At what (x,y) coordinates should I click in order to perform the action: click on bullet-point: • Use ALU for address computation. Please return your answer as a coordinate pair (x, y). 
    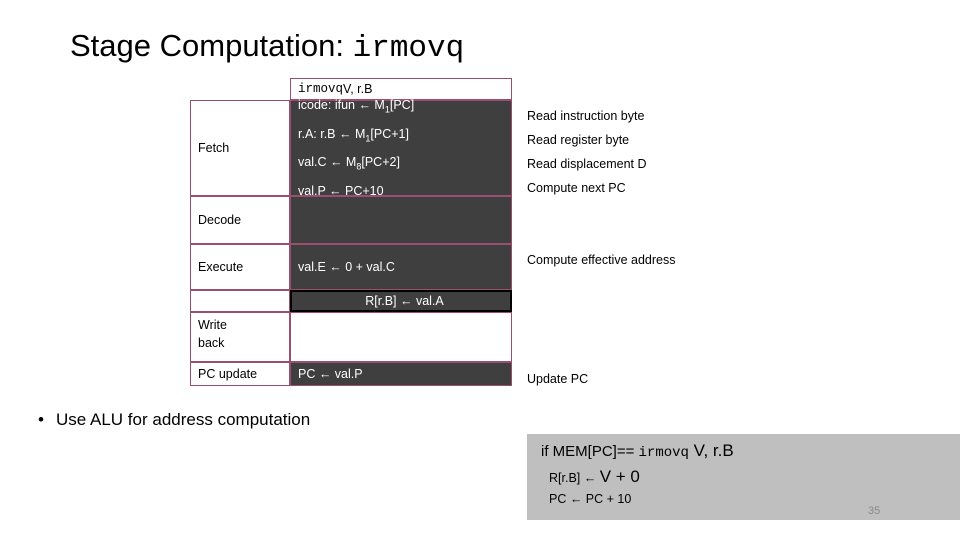
    Looking at the image, I should click on (174, 420).